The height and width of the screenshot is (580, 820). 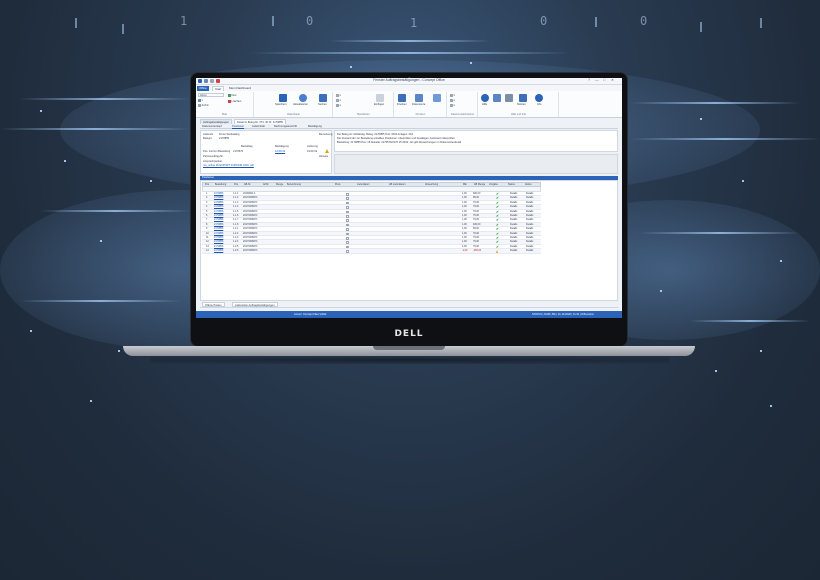 I want to click on subtab-bestaetigung: Bestätigung, so click(x=315, y=126).